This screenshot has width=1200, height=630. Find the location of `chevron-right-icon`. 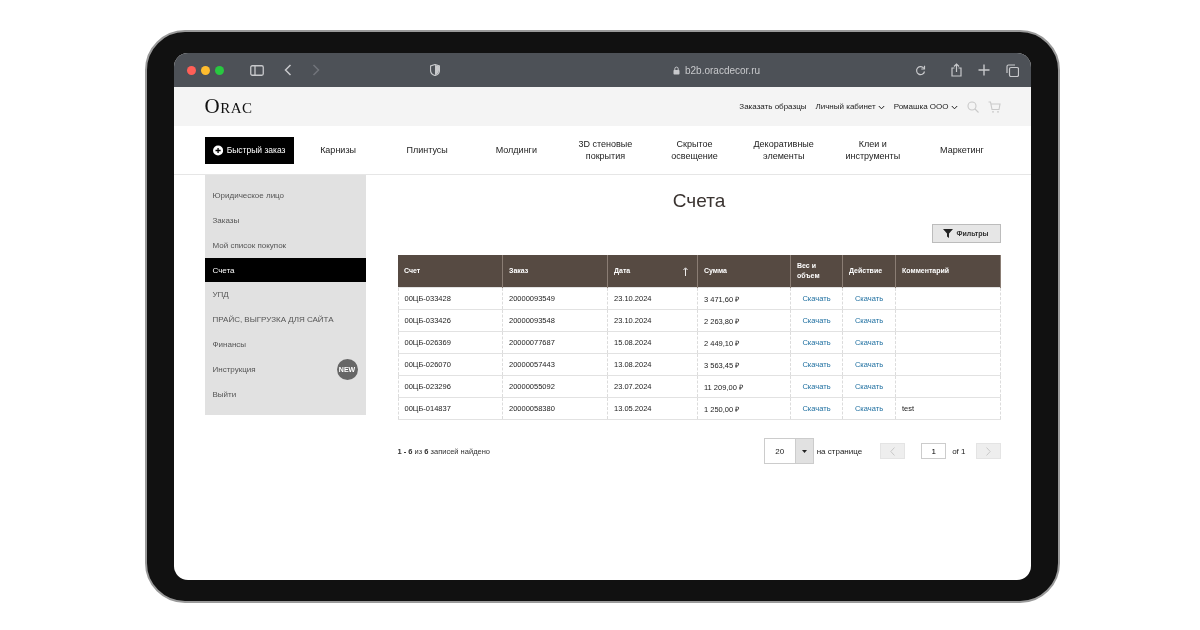

chevron-right-icon is located at coordinates (988, 451).